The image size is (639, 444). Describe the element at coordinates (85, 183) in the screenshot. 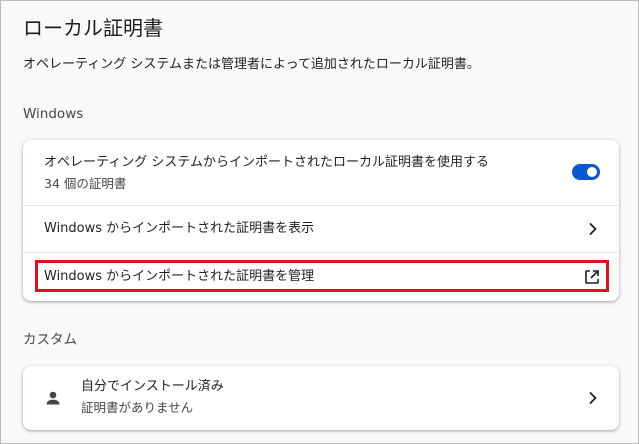

I see `use-imported-certs-count: 34 個の証明書` at that location.